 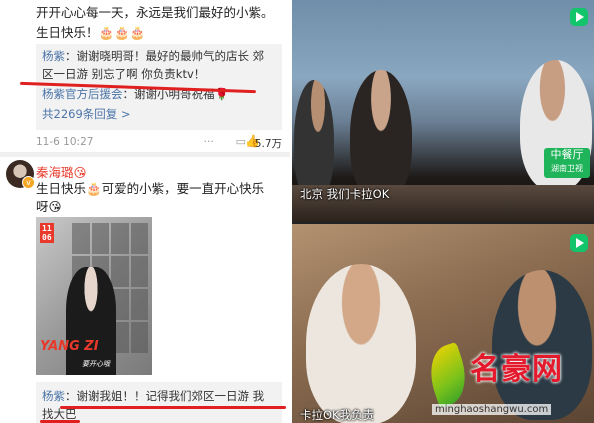 I want to click on reply-text: ：谢谢我姐！！记得我们郊区一日游 我, so click(x=165, y=396).